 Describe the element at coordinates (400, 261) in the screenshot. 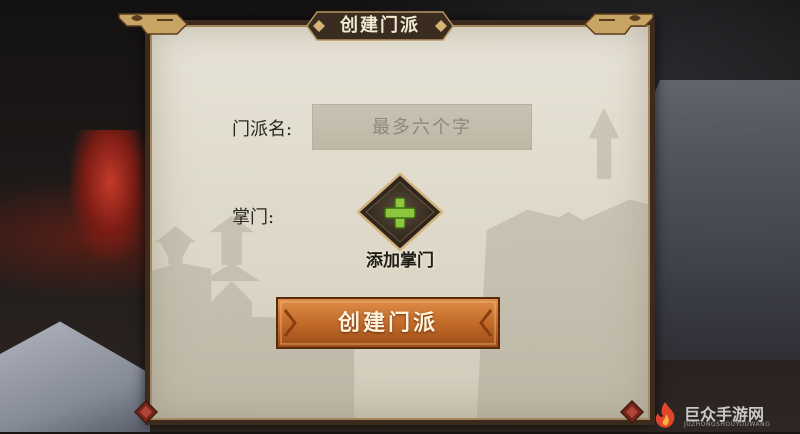

I see `add-leader-label: 添加掌门` at that location.